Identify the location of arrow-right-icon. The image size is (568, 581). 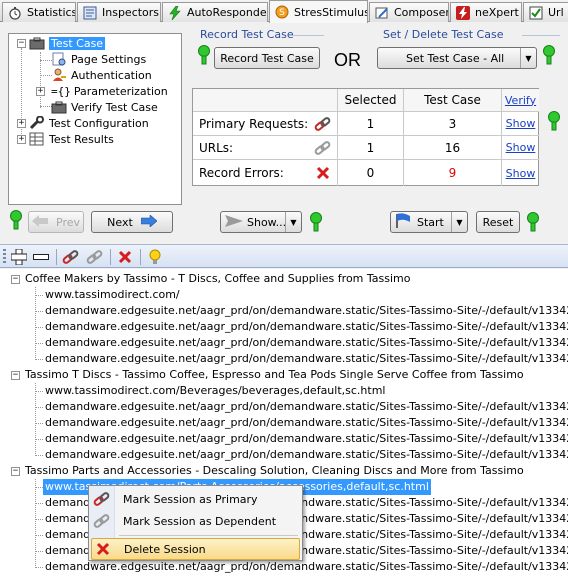
(149, 221).